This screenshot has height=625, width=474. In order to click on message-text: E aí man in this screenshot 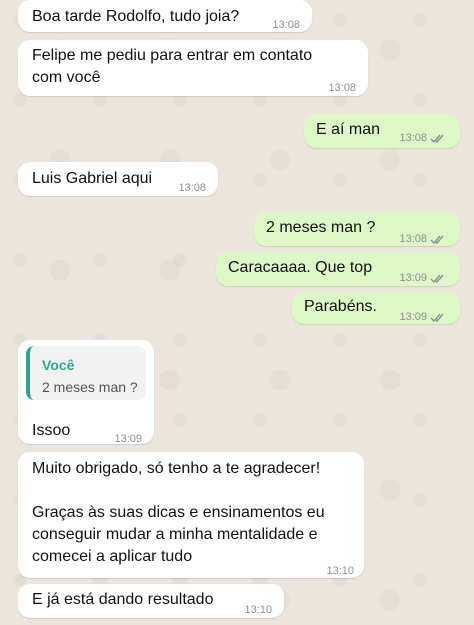, I will do `click(348, 129)`.